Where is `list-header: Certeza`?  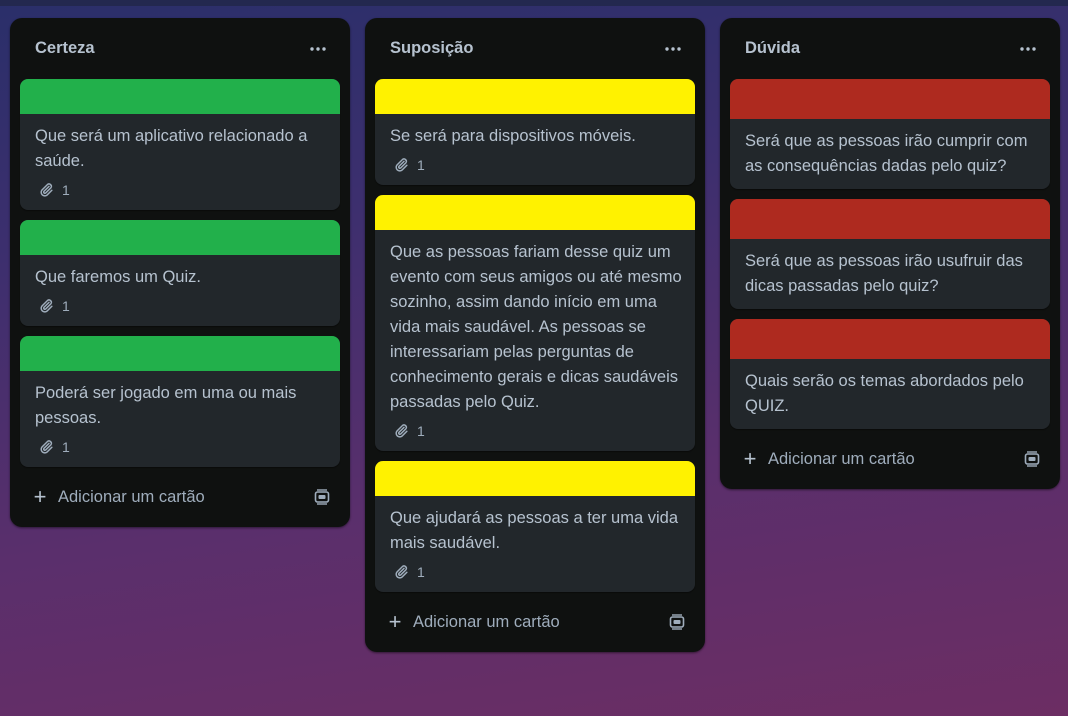 list-header: Certeza is located at coordinates (180, 48).